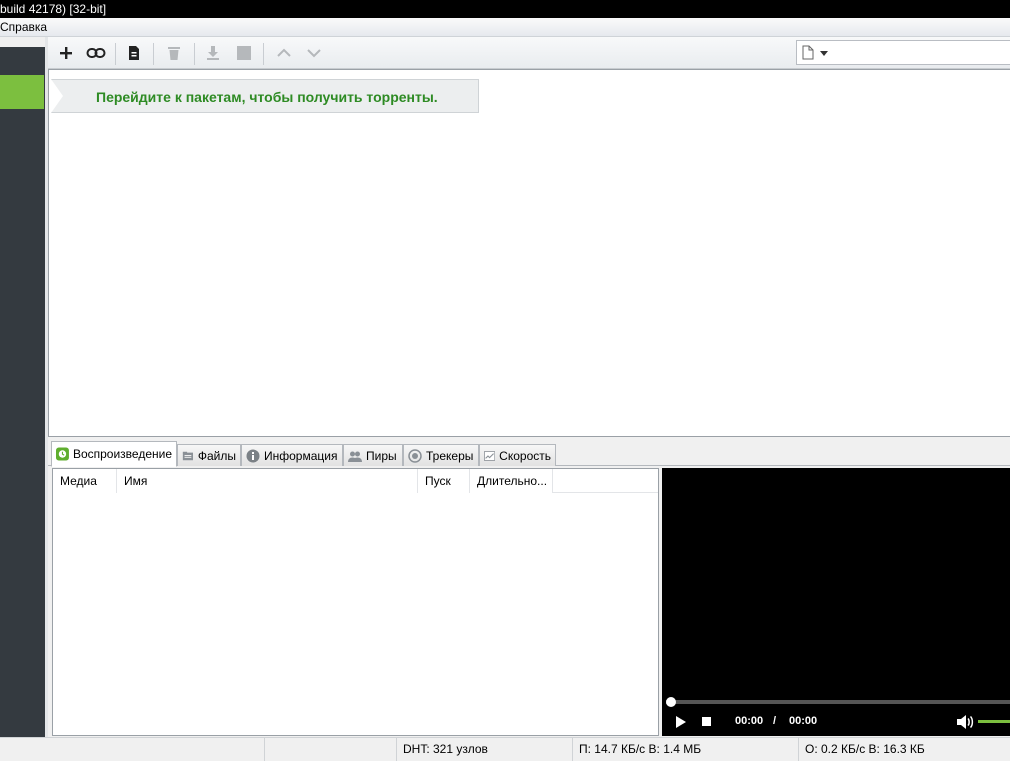 The width and height of the screenshot is (1010, 761). I want to click on add-torrent-button, so click(66, 53).